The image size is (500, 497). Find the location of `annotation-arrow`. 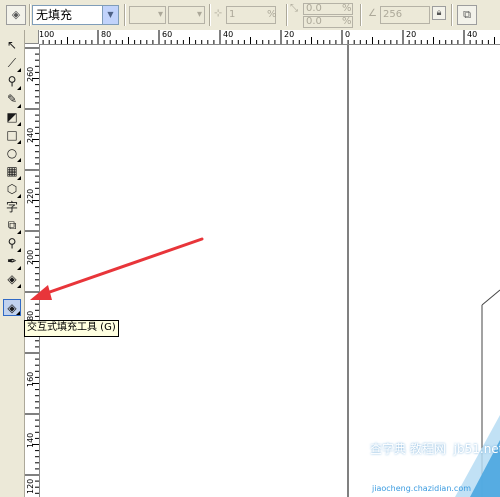

annotation-arrow is located at coordinates (117, 268).